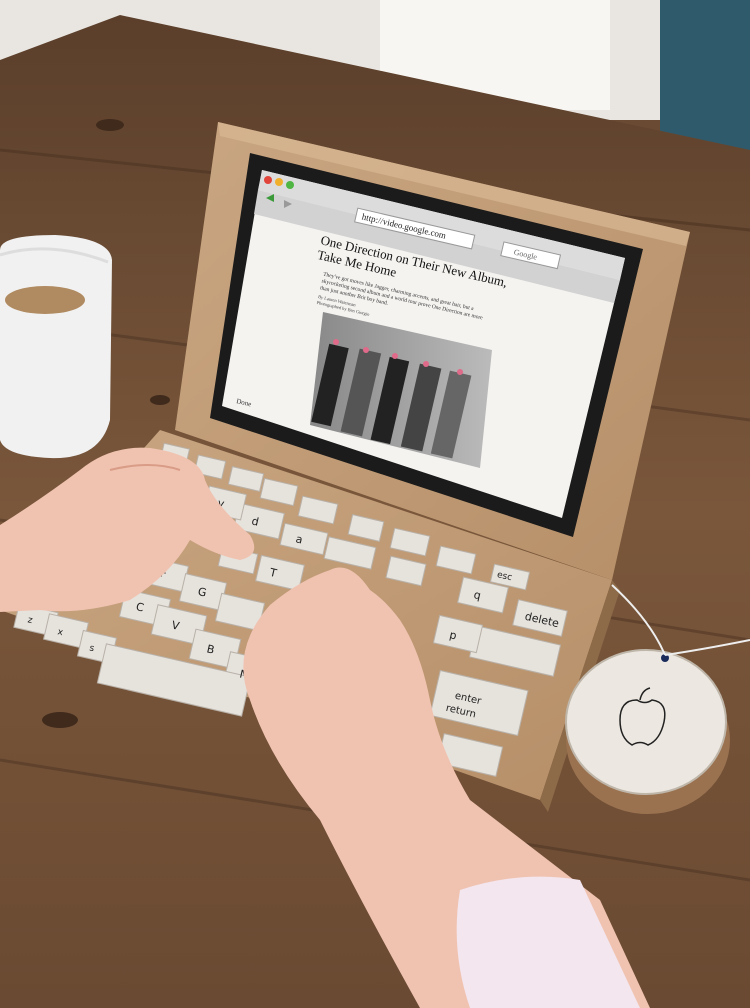  What do you see at coordinates (56, 347) in the screenshot?
I see `coffee-mug` at bounding box center [56, 347].